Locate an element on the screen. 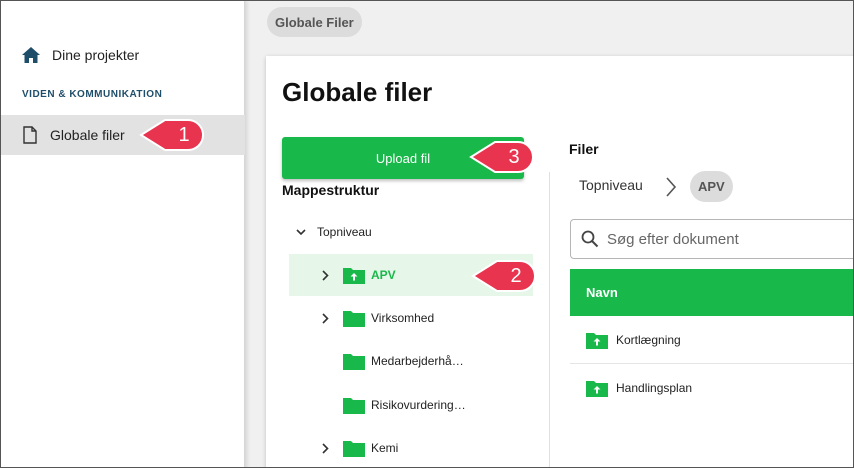 This screenshot has width=854, height=468. callout-number: 3 is located at coordinates (514, 156).